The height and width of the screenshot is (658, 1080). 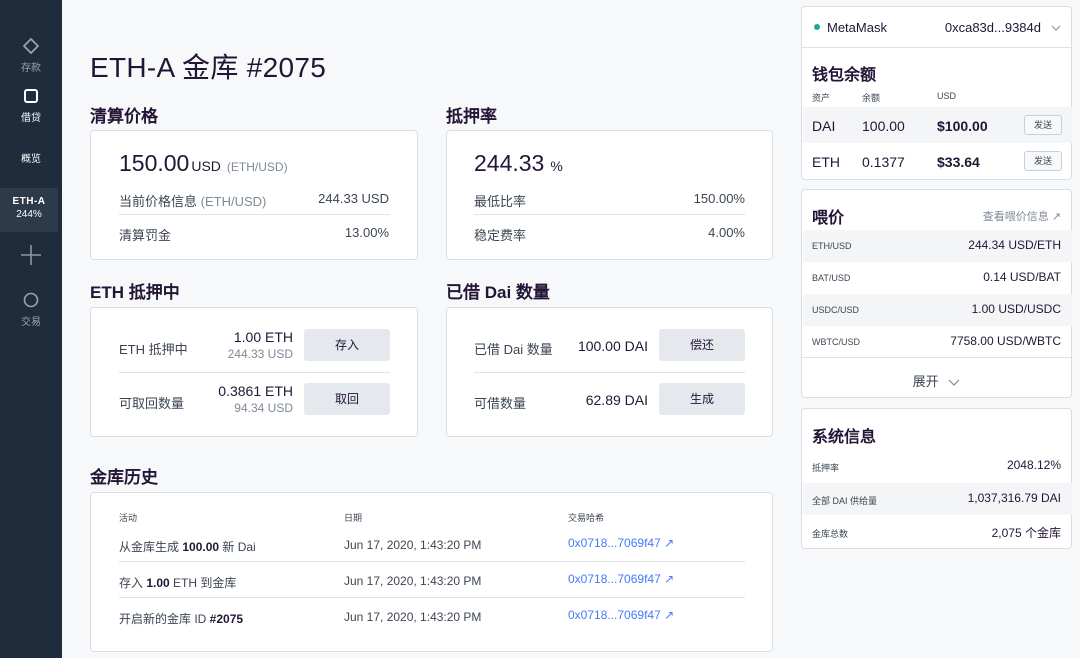 I want to click on withdrawable-amount-eth: 0.3861 ETH, so click(x=255, y=391).